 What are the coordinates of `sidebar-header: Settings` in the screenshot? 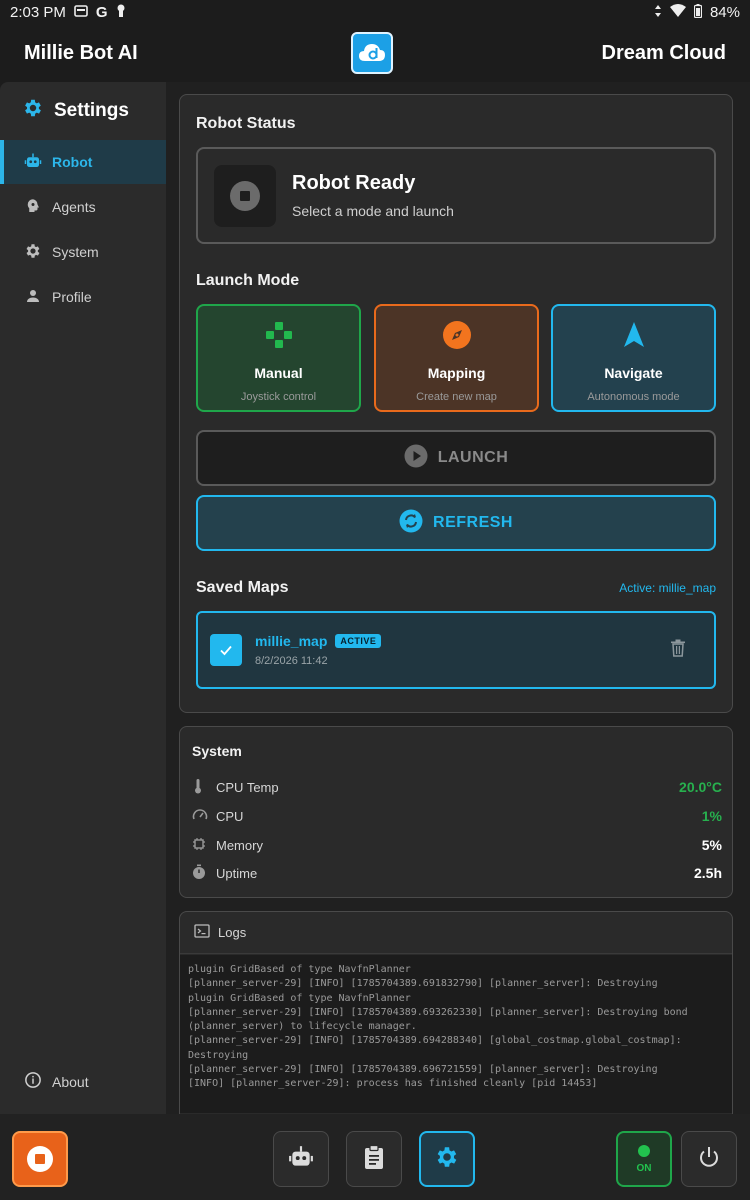 It's located at (83, 111).